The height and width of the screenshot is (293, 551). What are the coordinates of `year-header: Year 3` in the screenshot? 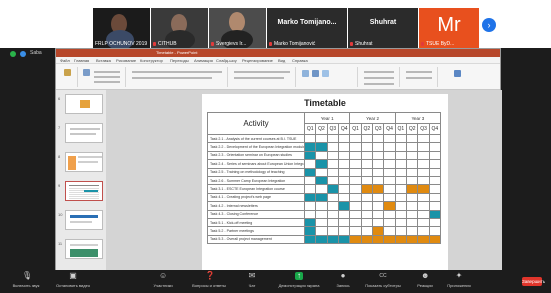 It's located at (418, 118).